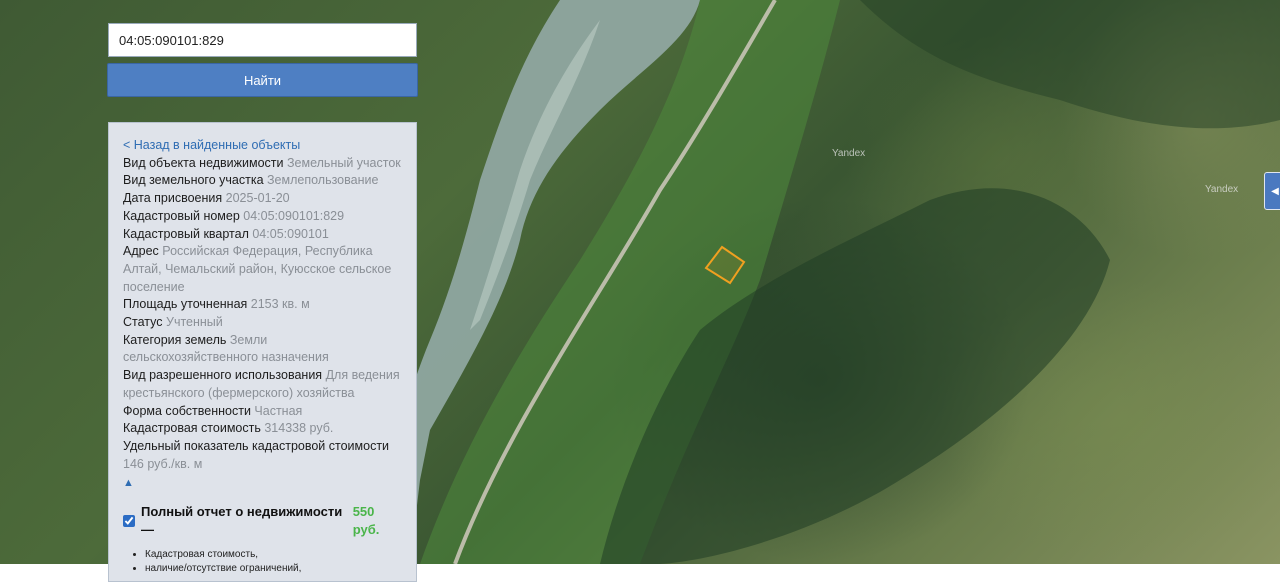 The image size is (1280, 582). What do you see at coordinates (262, 484) in the screenshot?
I see `collapse-icon: ▲` at bounding box center [262, 484].